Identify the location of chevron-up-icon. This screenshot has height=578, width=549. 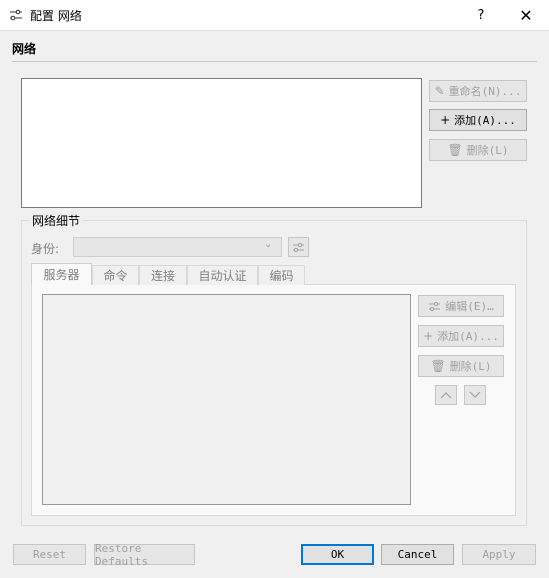
(446, 395).